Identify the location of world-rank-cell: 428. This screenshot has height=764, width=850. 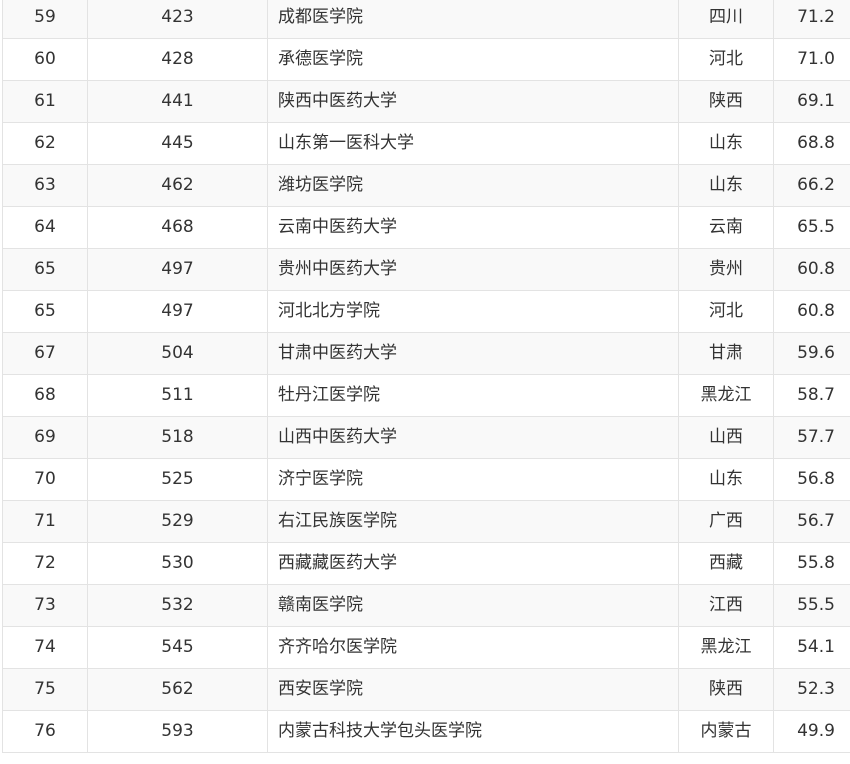
(177, 59).